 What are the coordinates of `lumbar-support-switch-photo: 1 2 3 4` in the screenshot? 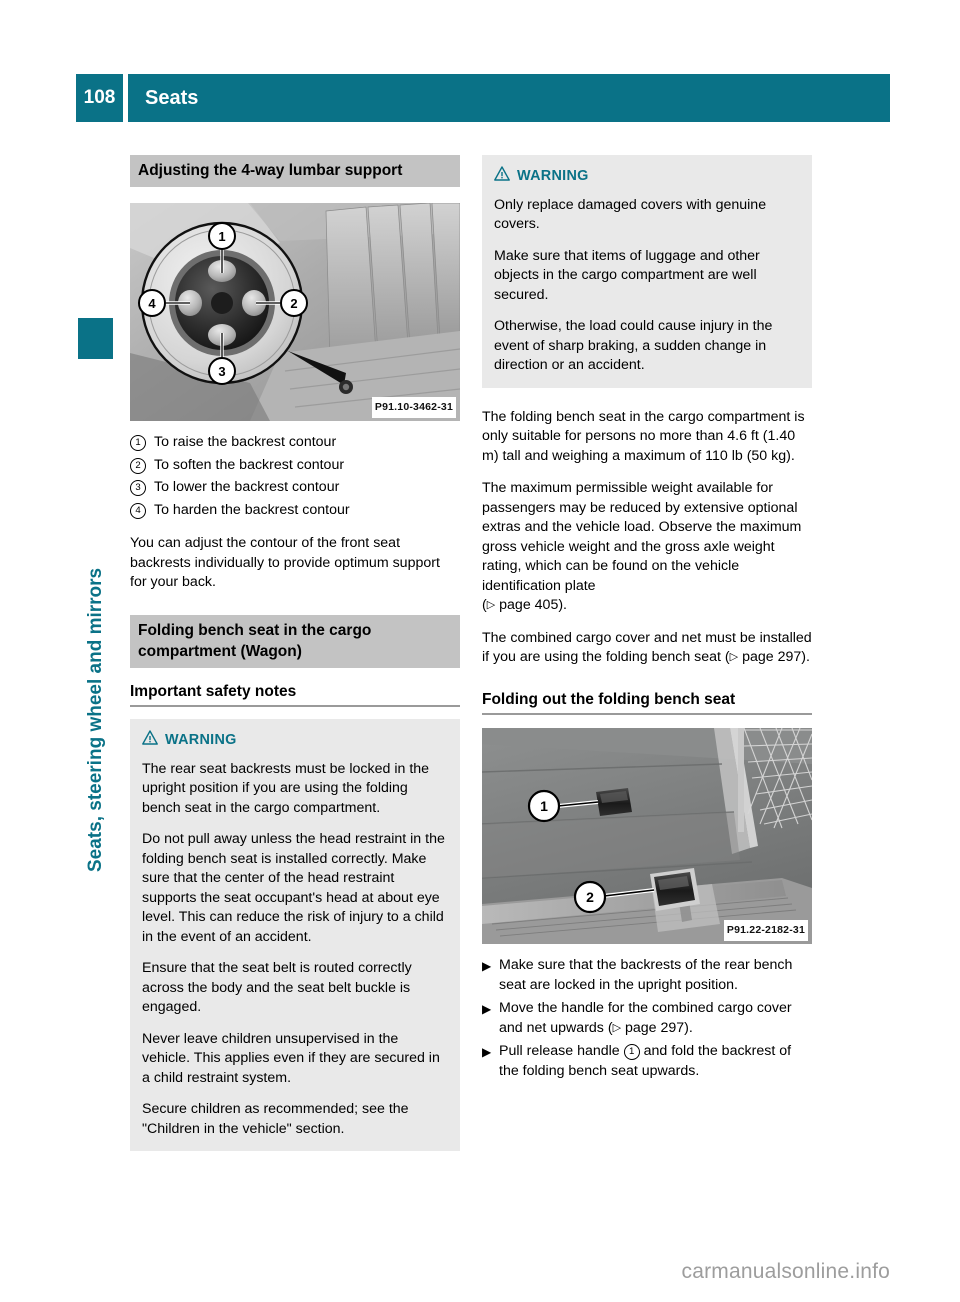 It's located at (295, 312).